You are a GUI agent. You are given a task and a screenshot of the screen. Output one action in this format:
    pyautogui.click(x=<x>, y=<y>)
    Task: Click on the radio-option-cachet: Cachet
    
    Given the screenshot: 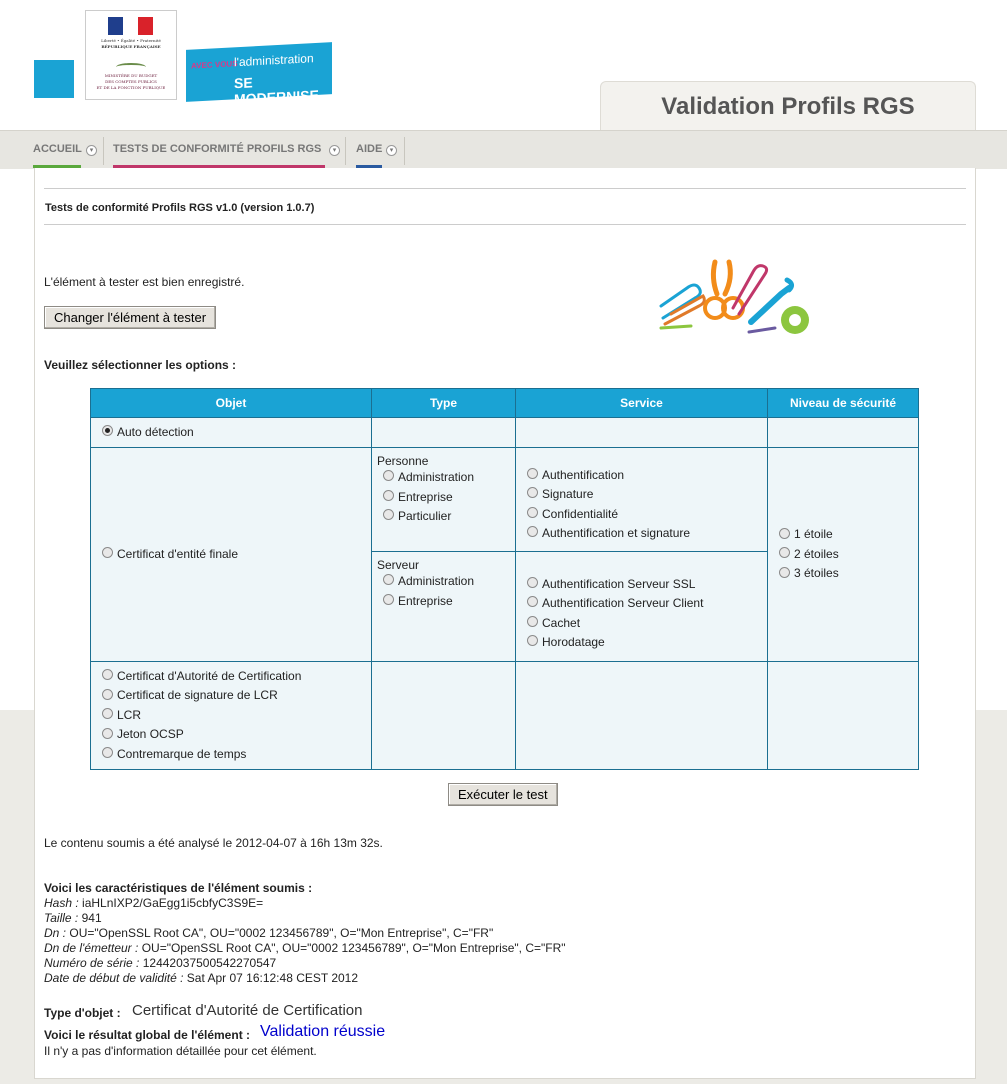 What is the action you would take?
    pyautogui.click(x=647, y=624)
    